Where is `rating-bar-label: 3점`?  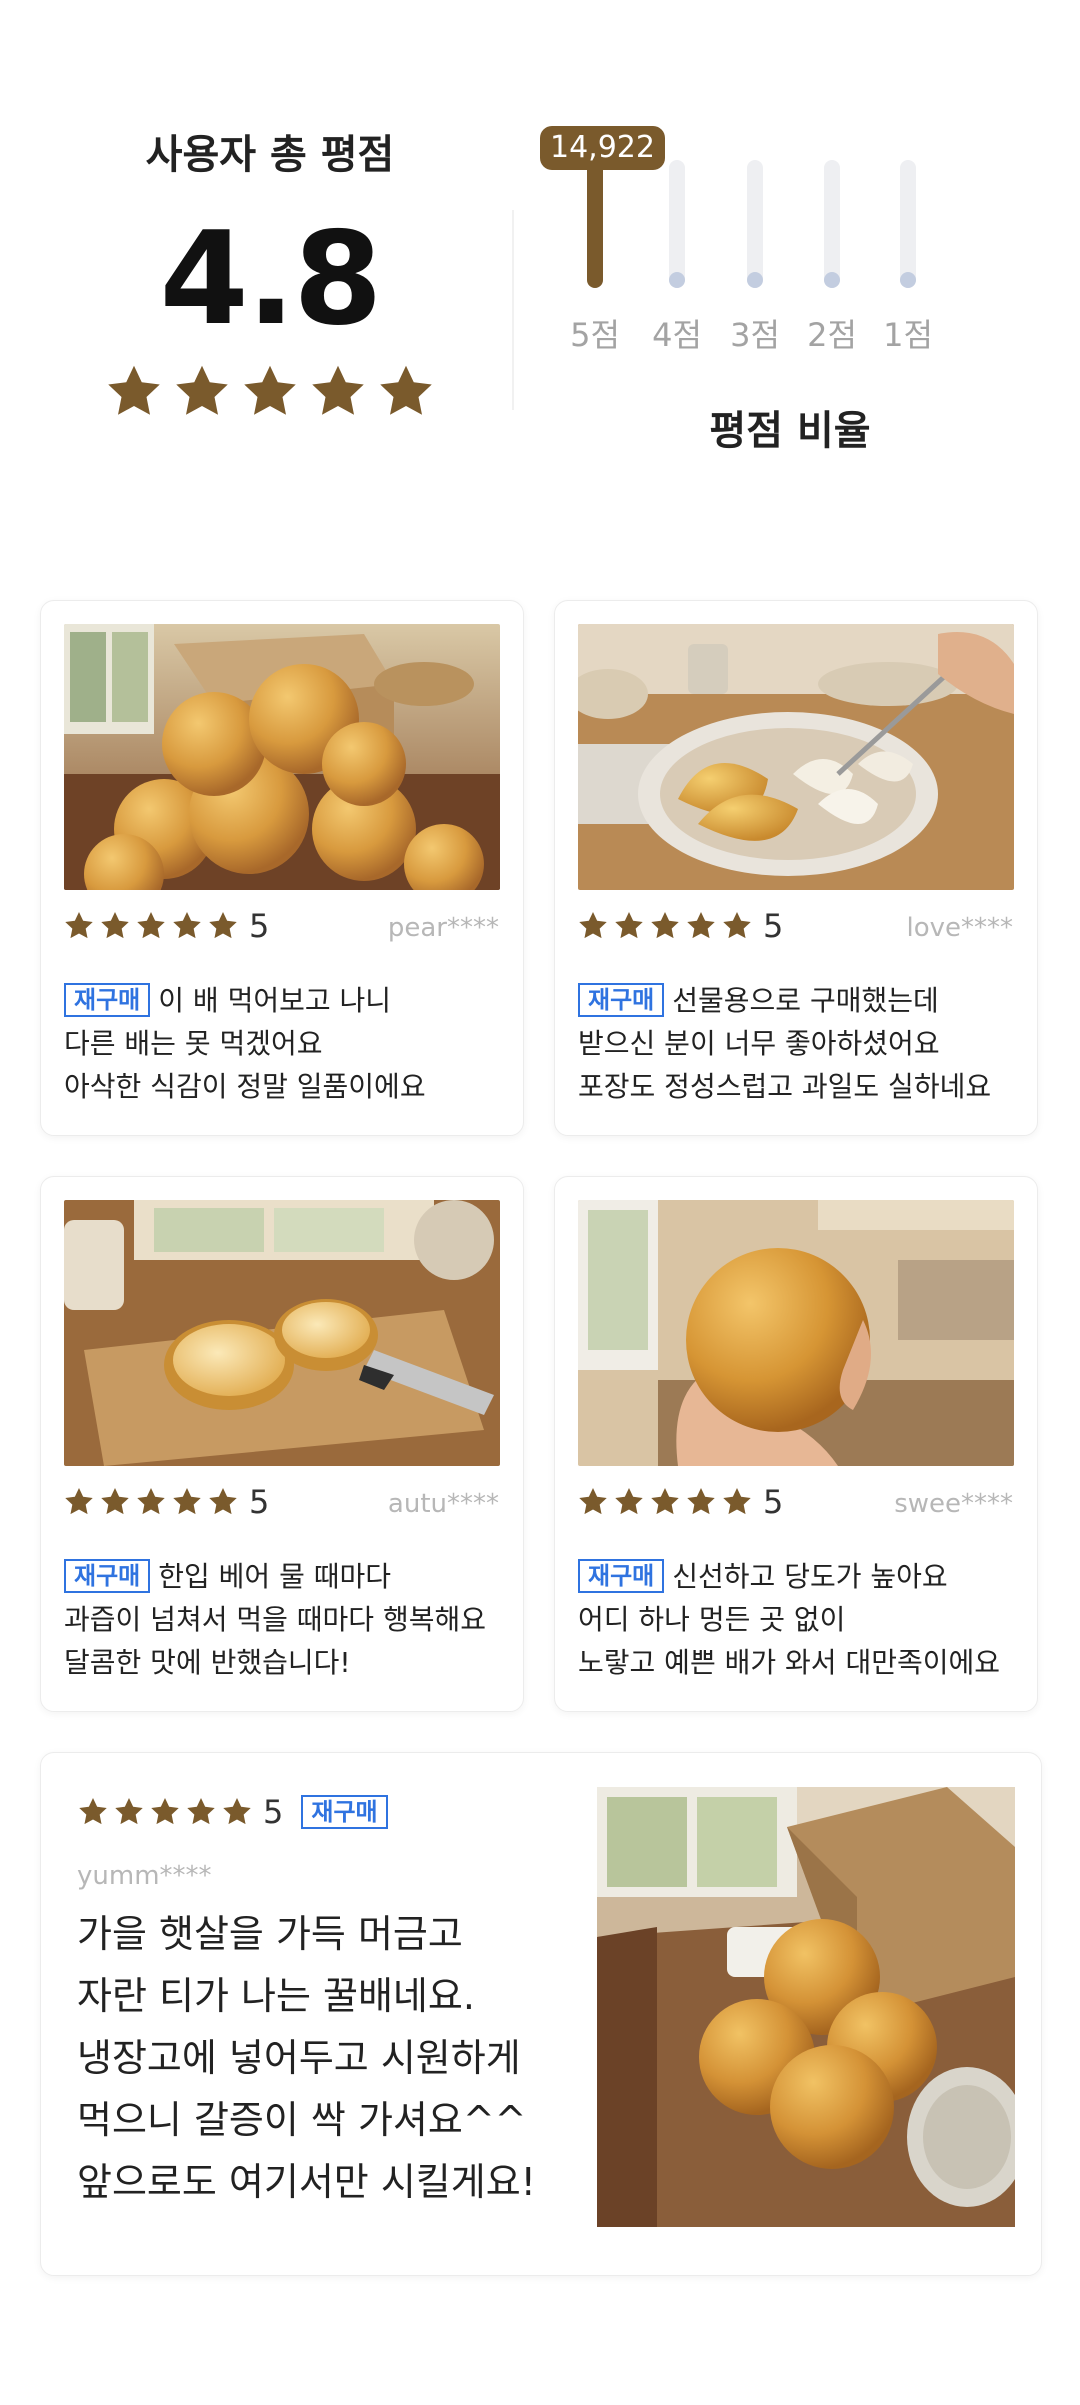 rating-bar-label: 3점 is located at coordinates (755, 335).